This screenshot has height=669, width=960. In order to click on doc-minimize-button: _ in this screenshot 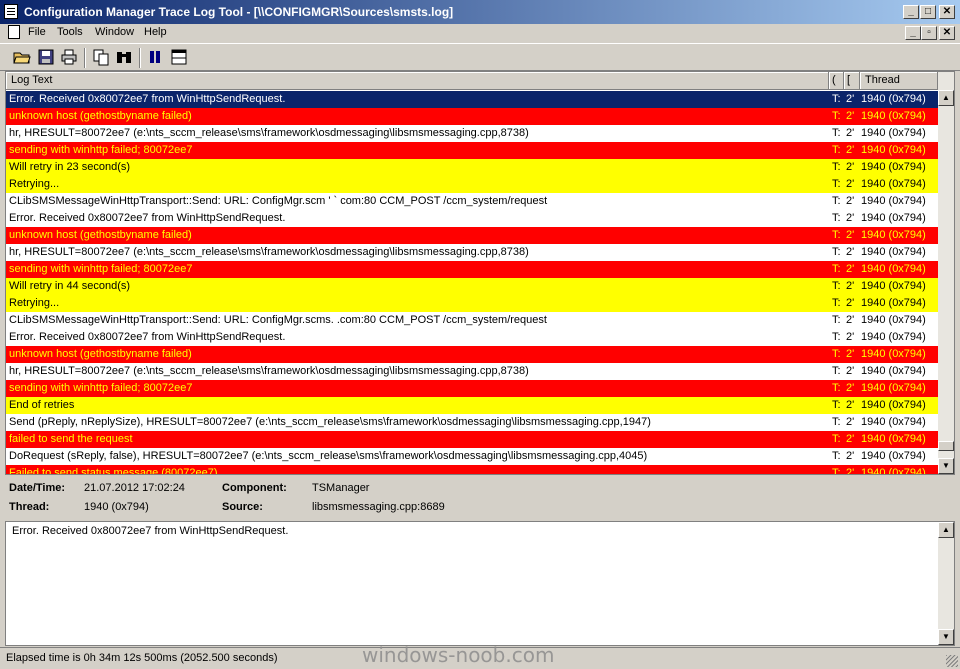, I will do `click(913, 33)`.